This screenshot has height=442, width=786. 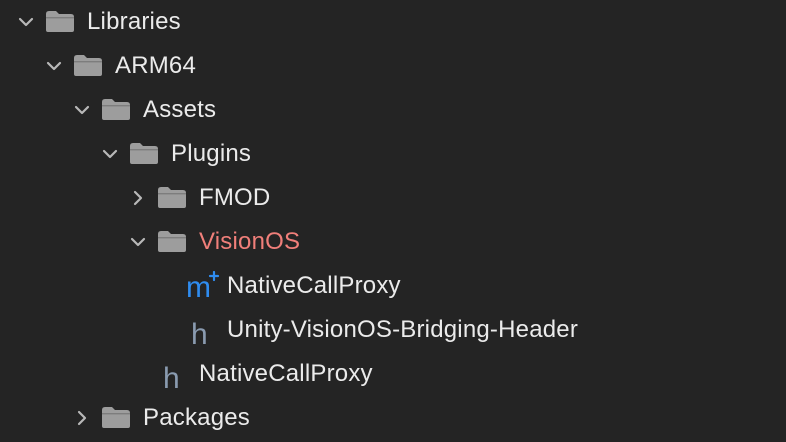 I want to click on tree-item-label: FMOD, so click(x=235, y=197).